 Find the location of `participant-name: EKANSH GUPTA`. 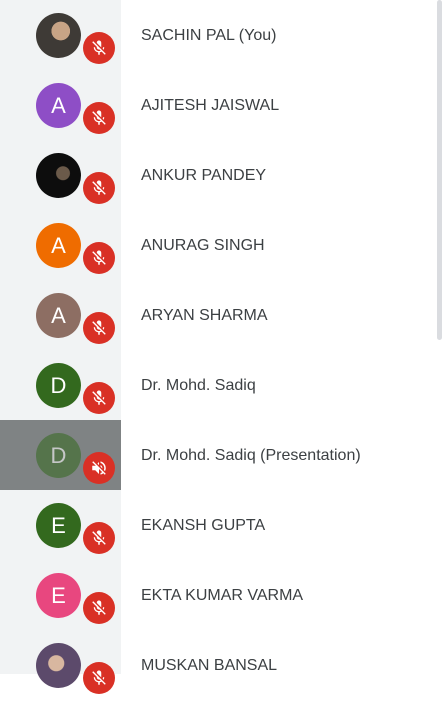

participant-name: EKANSH GUPTA is located at coordinates (203, 525).